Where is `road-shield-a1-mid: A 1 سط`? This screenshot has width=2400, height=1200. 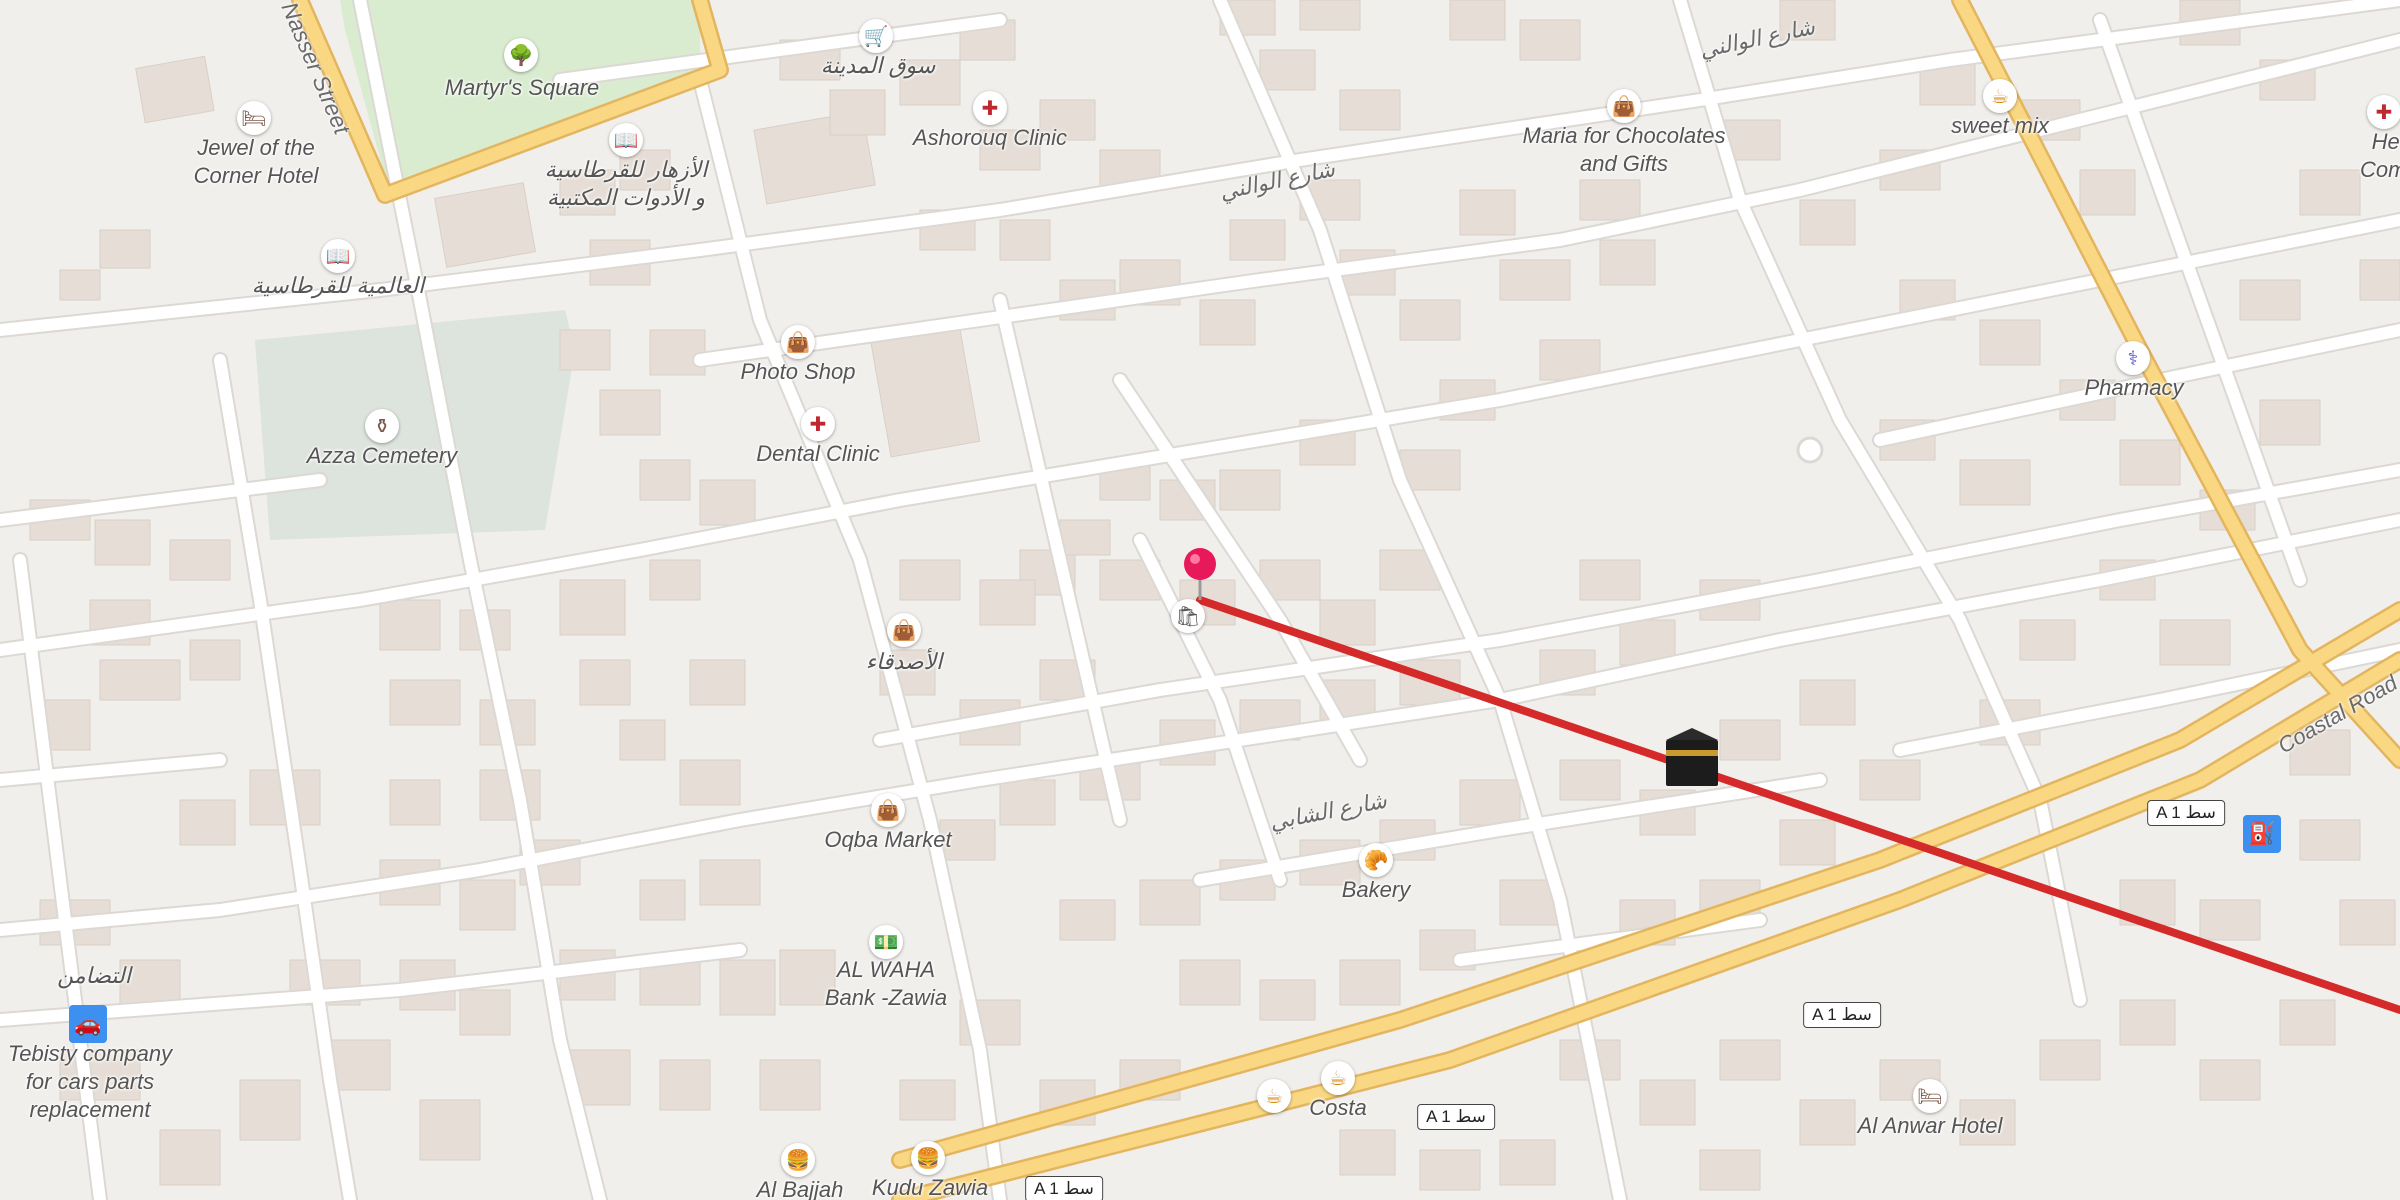
road-shield-a1-mid: A 1 سط is located at coordinates (1842, 1015).